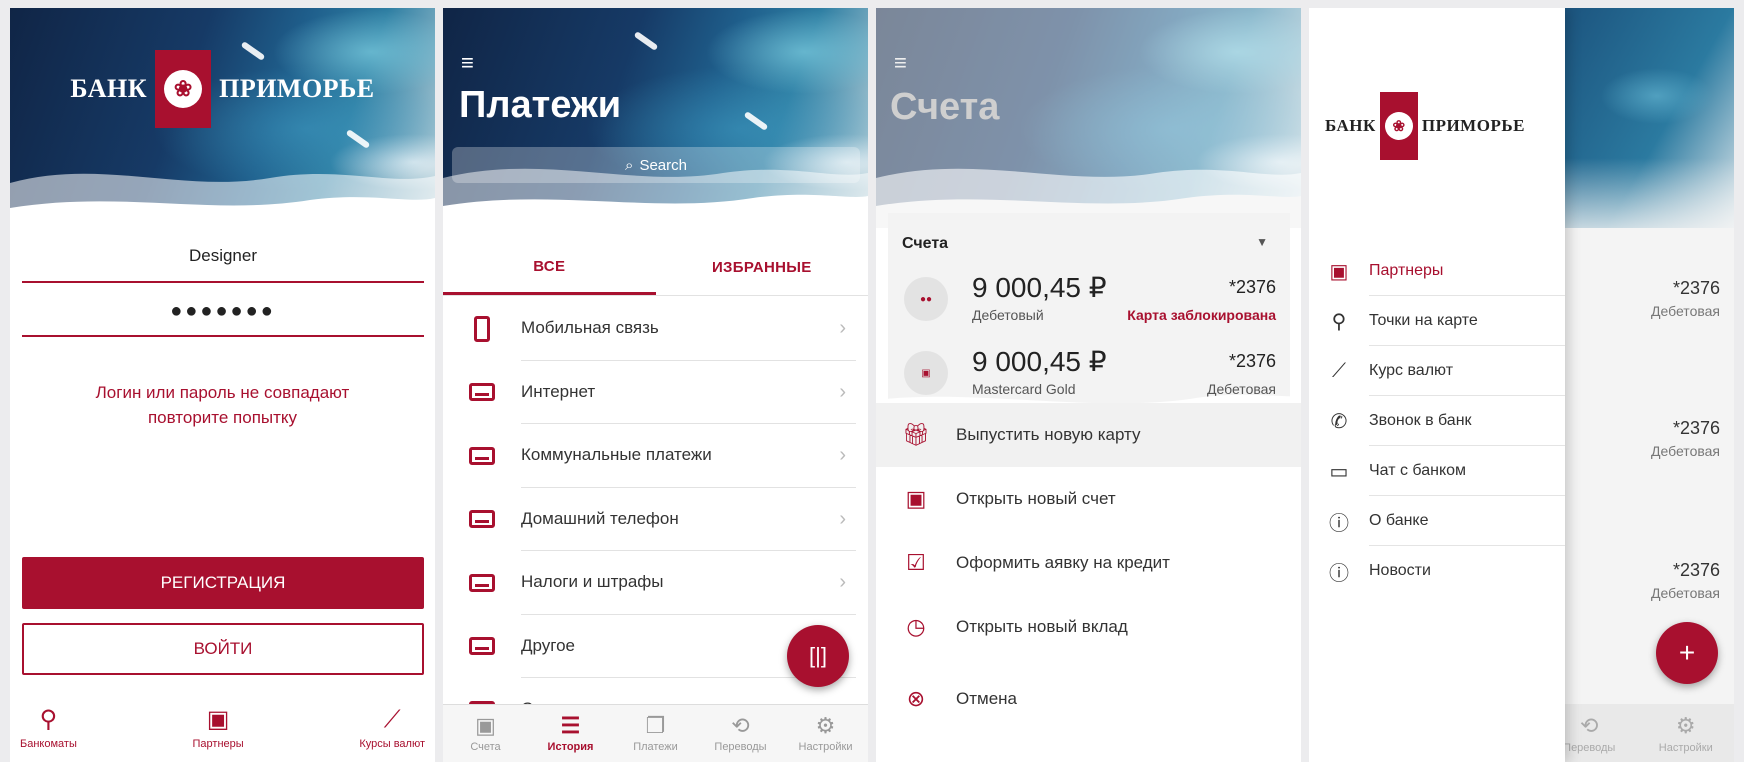 This screenshot has height=762, width=1744. I want to click on cards-icon: ❐, so click(655, 725).